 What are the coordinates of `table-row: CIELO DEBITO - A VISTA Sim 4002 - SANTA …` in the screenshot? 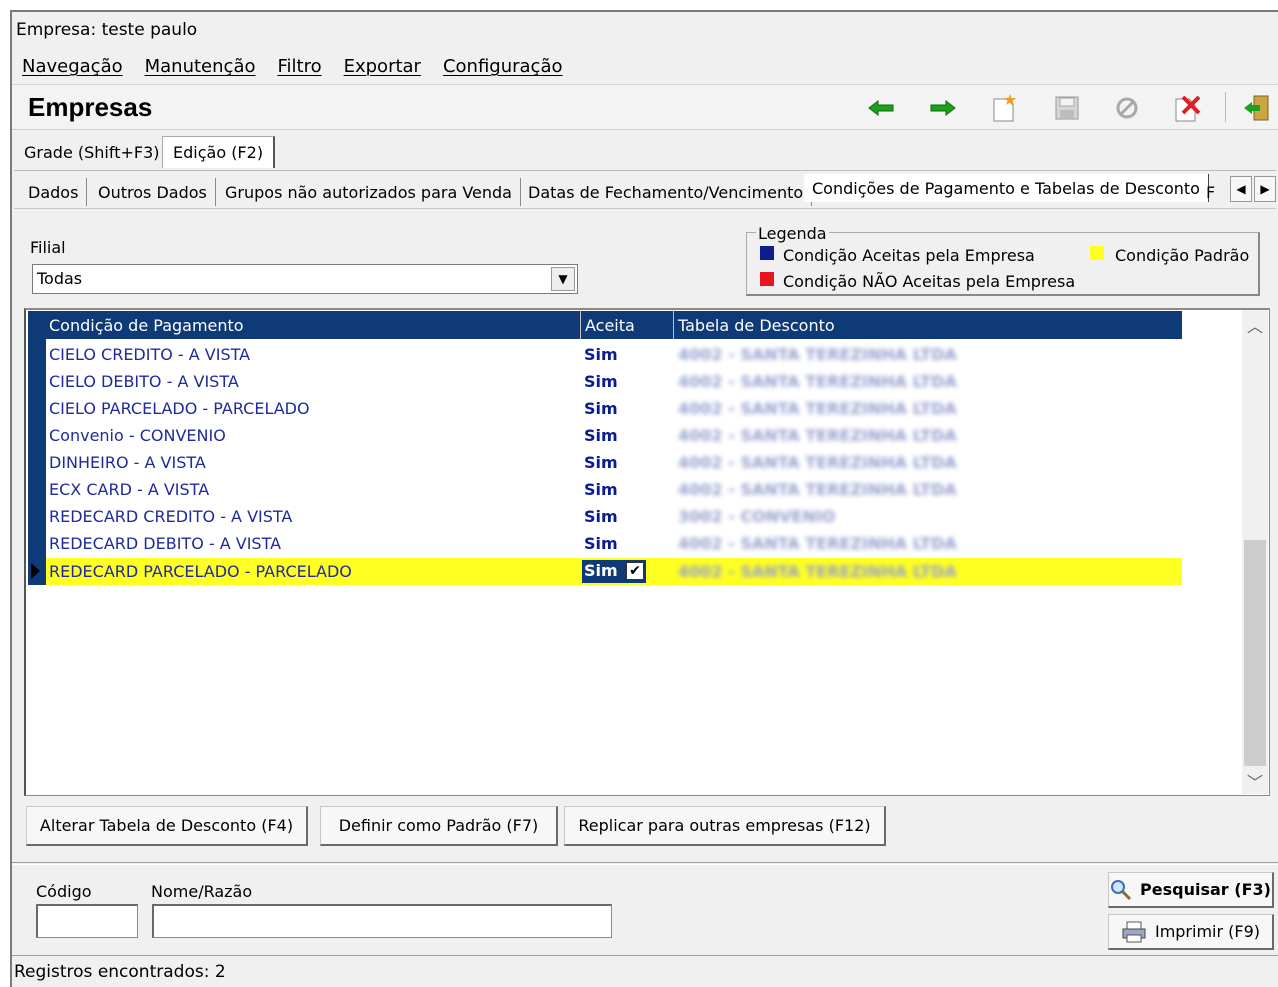 It's located at (614, 381).